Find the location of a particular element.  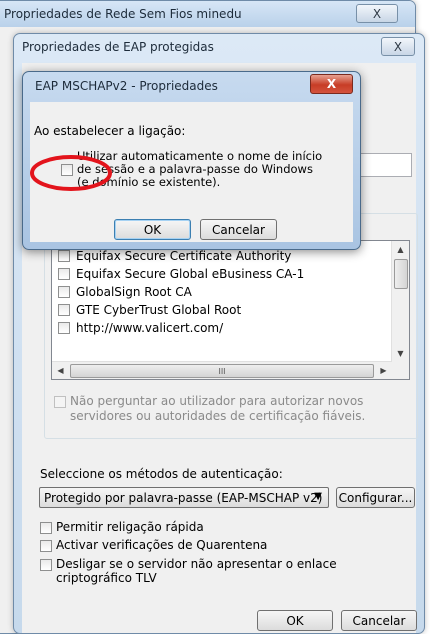

disconnect-tlv-checkbox is located at coordinates (46, 565).